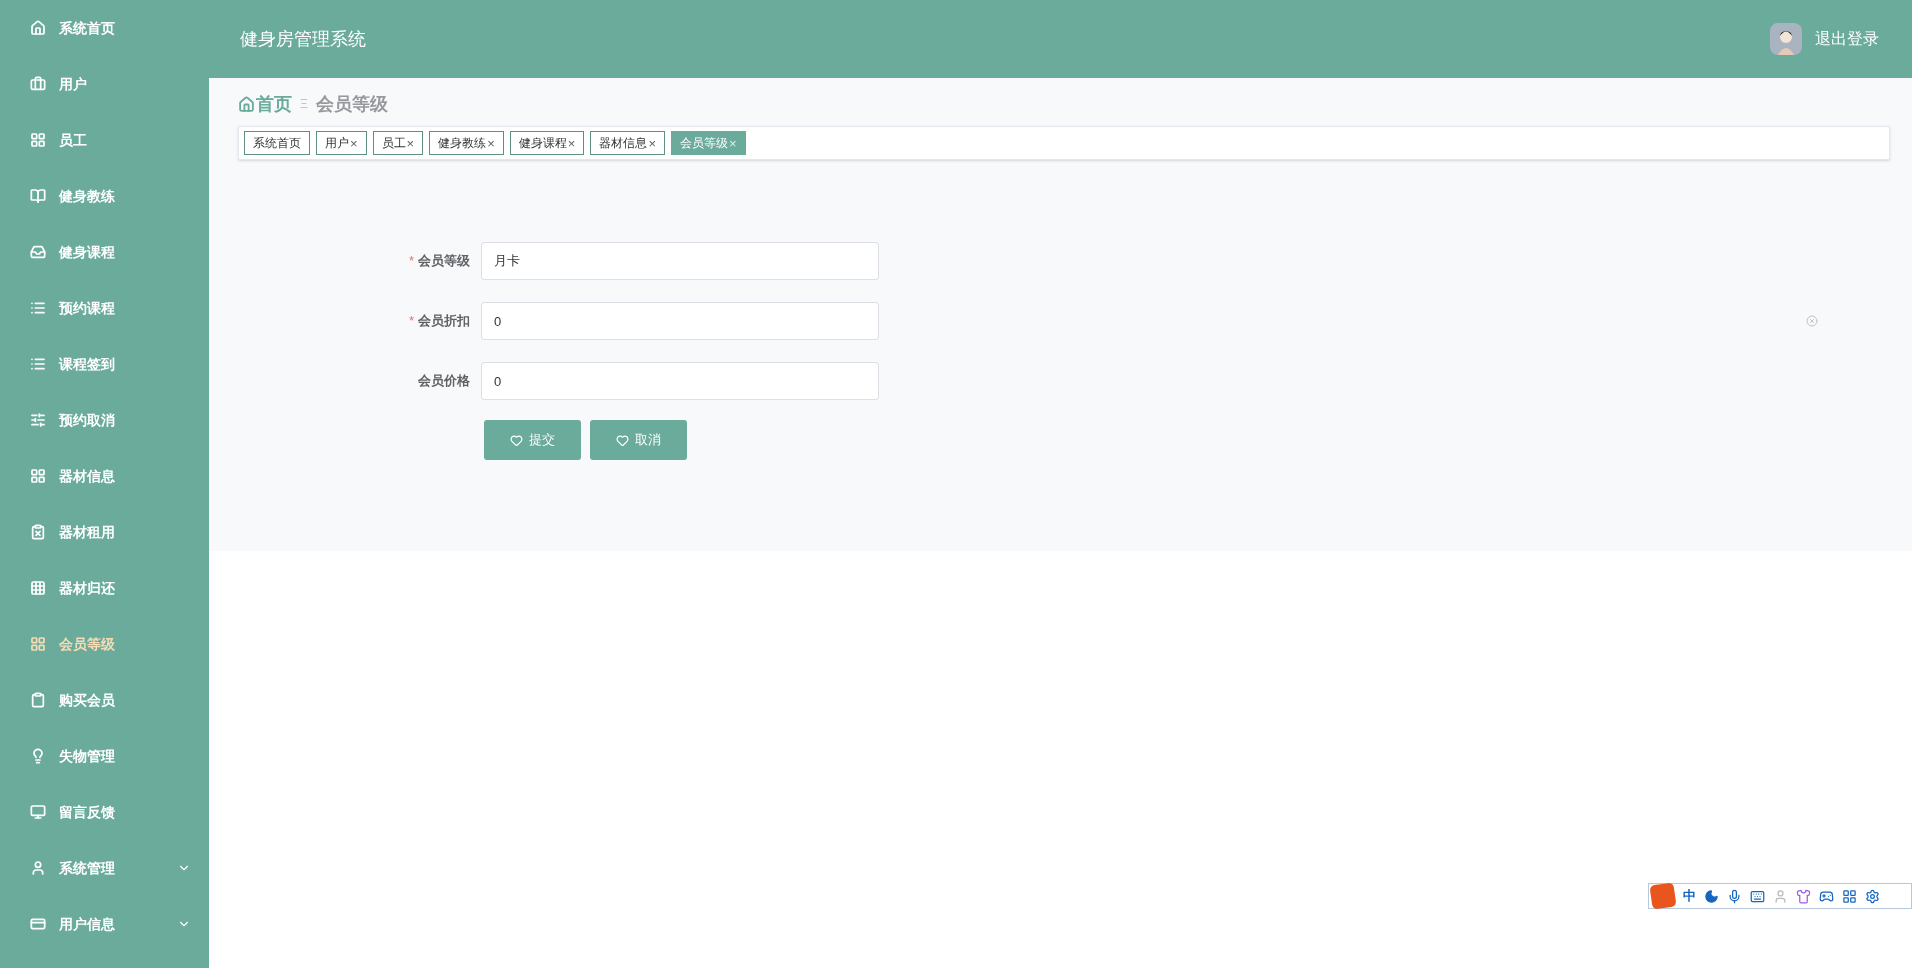 This screenshot has width=1912, height=968. Describe the element at coordinates (38, 924) in the screenshot. I see `card-icon` at that location.